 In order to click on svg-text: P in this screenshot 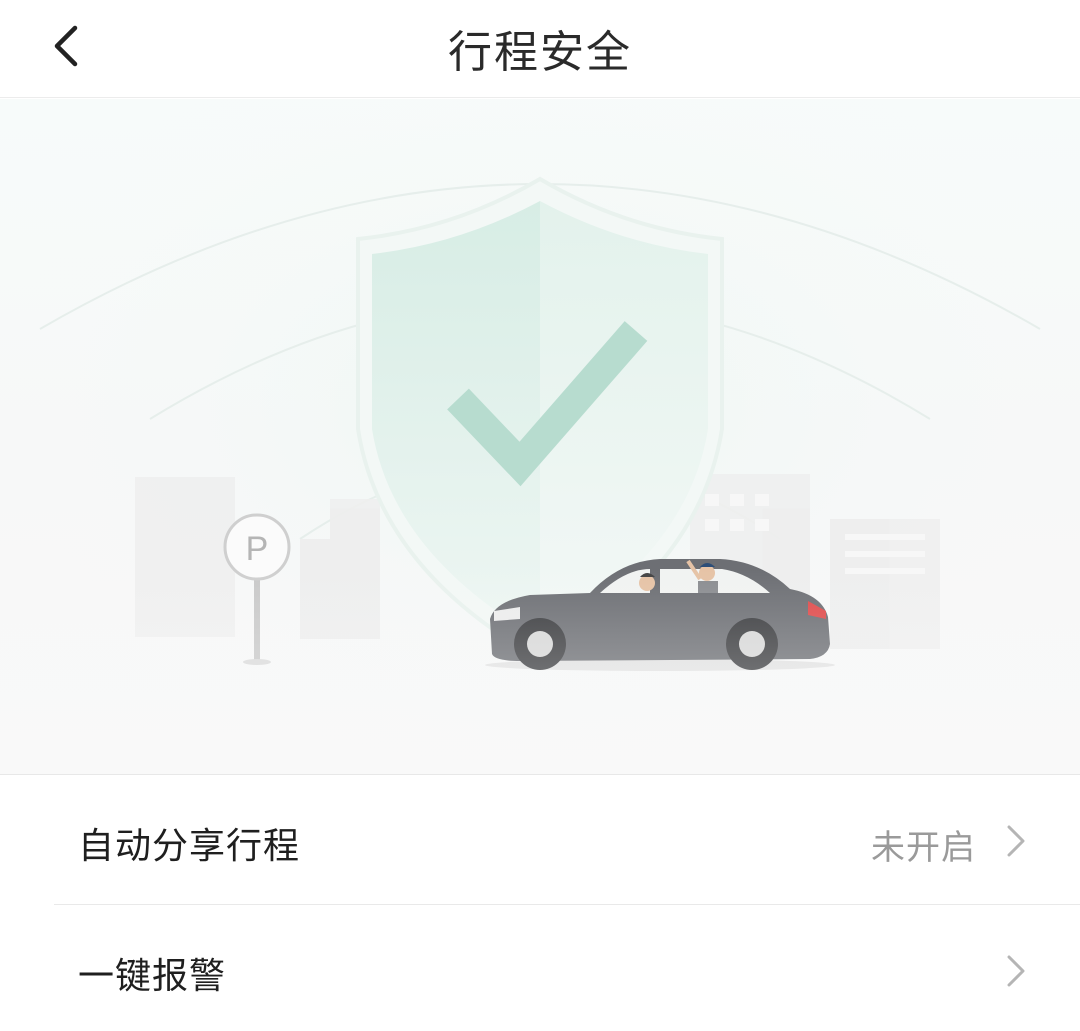, I will do `click(257, 549)`.